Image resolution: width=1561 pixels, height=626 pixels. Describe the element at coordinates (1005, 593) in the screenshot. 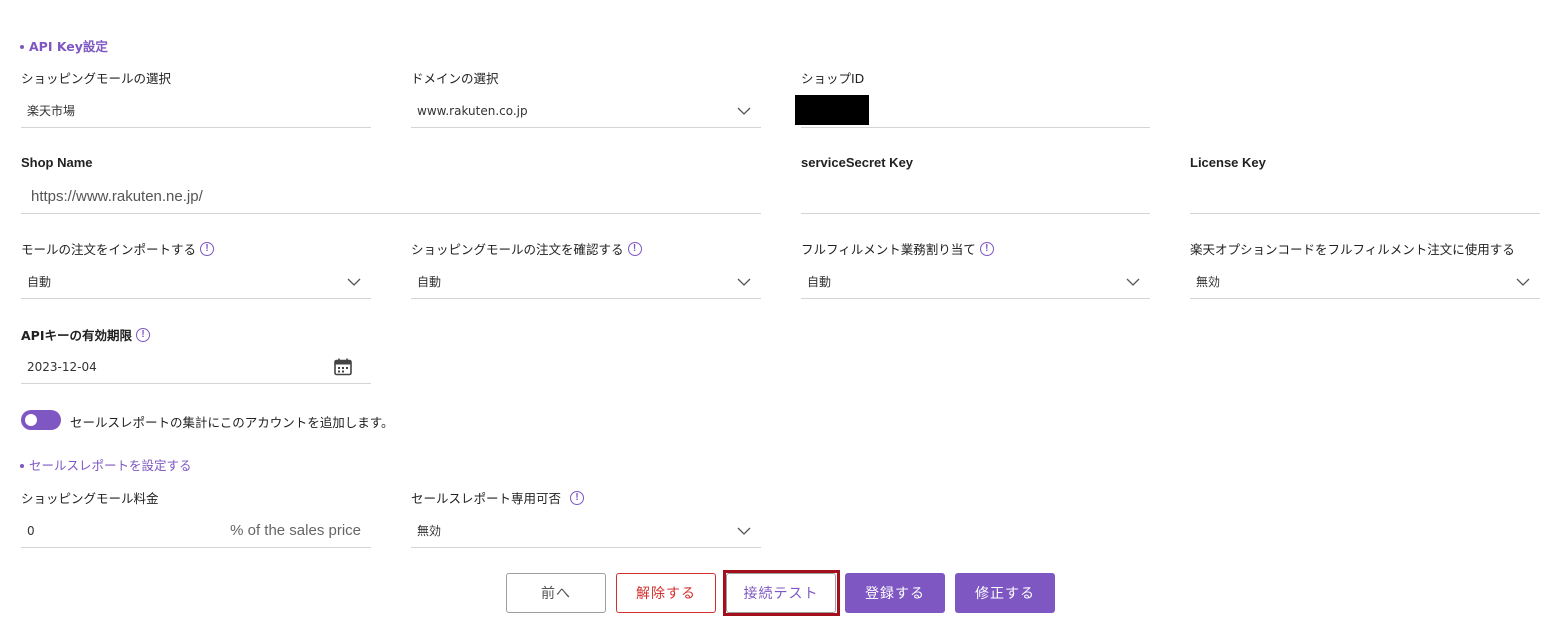

I see `modify-button: 修正する` at that location.